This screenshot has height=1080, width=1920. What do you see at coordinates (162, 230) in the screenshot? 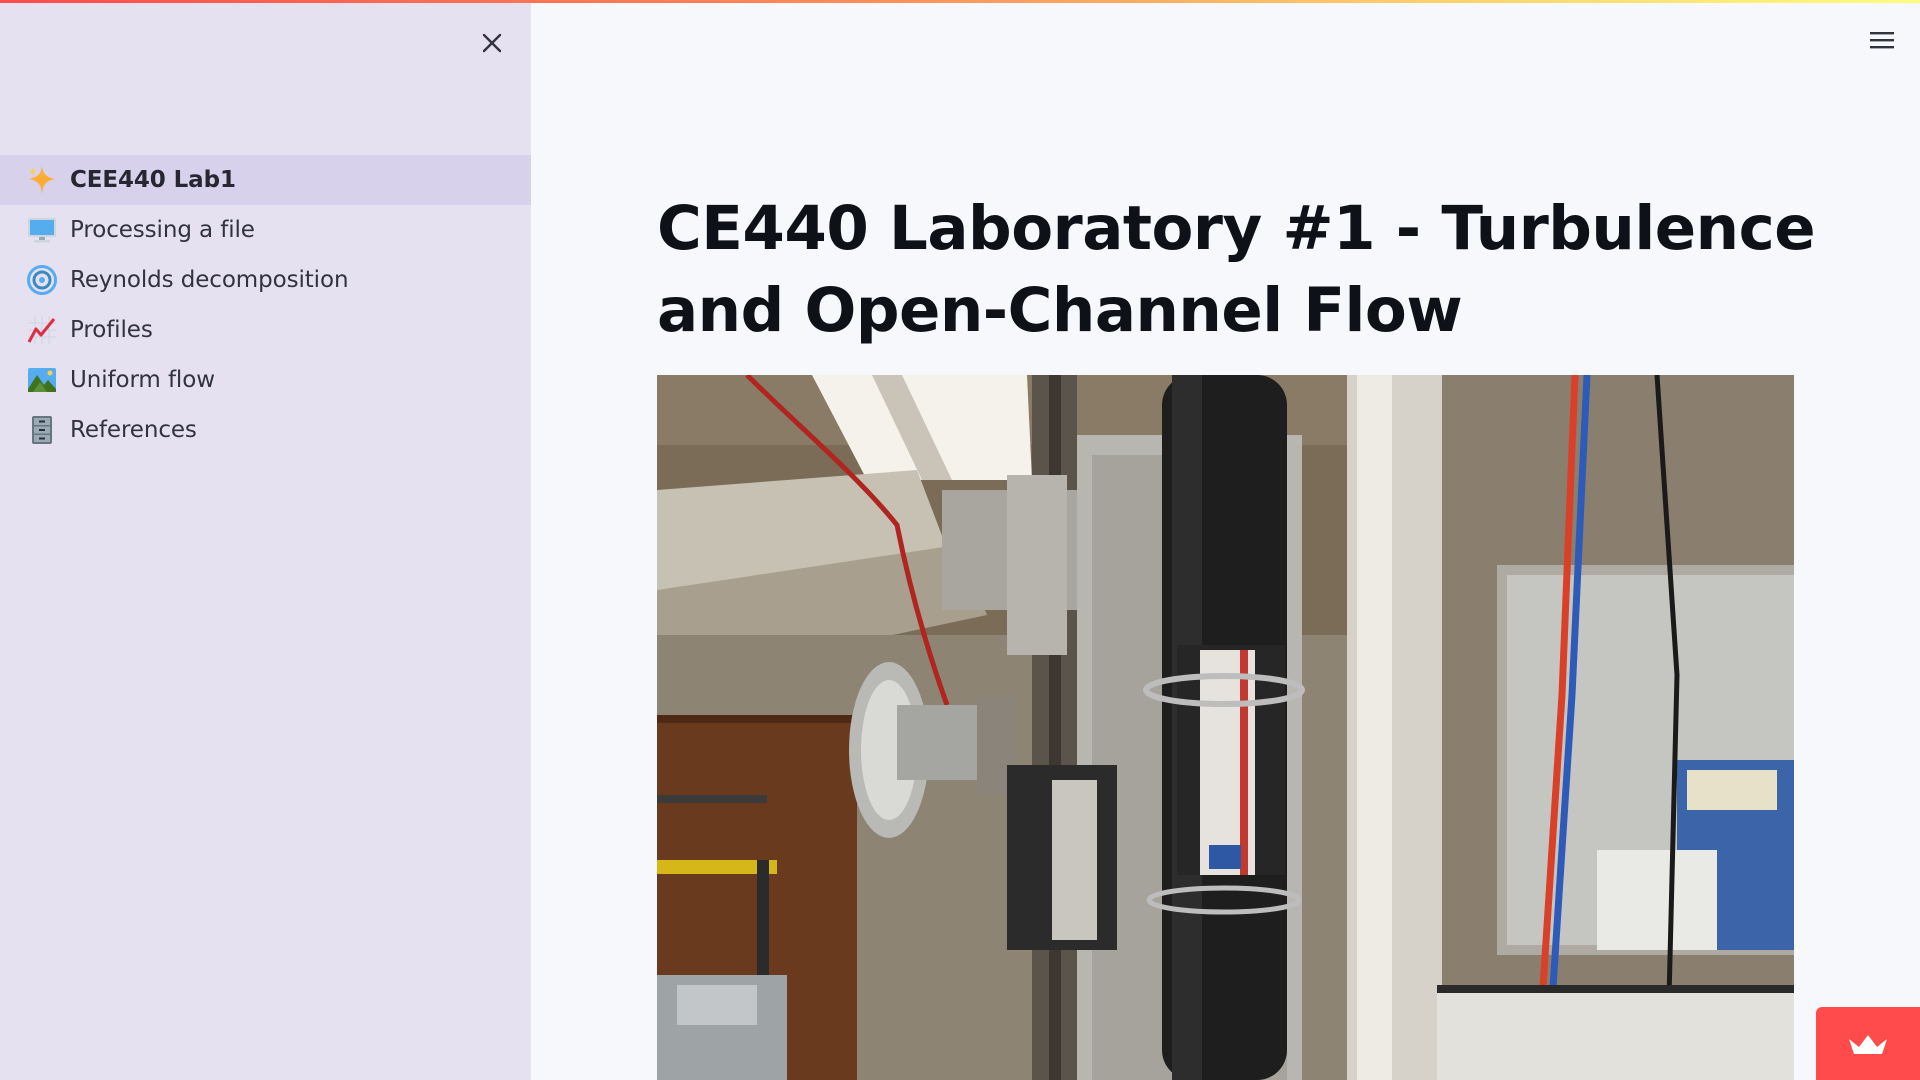
I see `sidebar-item-label: Processing a file` at bounding box center [162, 230].